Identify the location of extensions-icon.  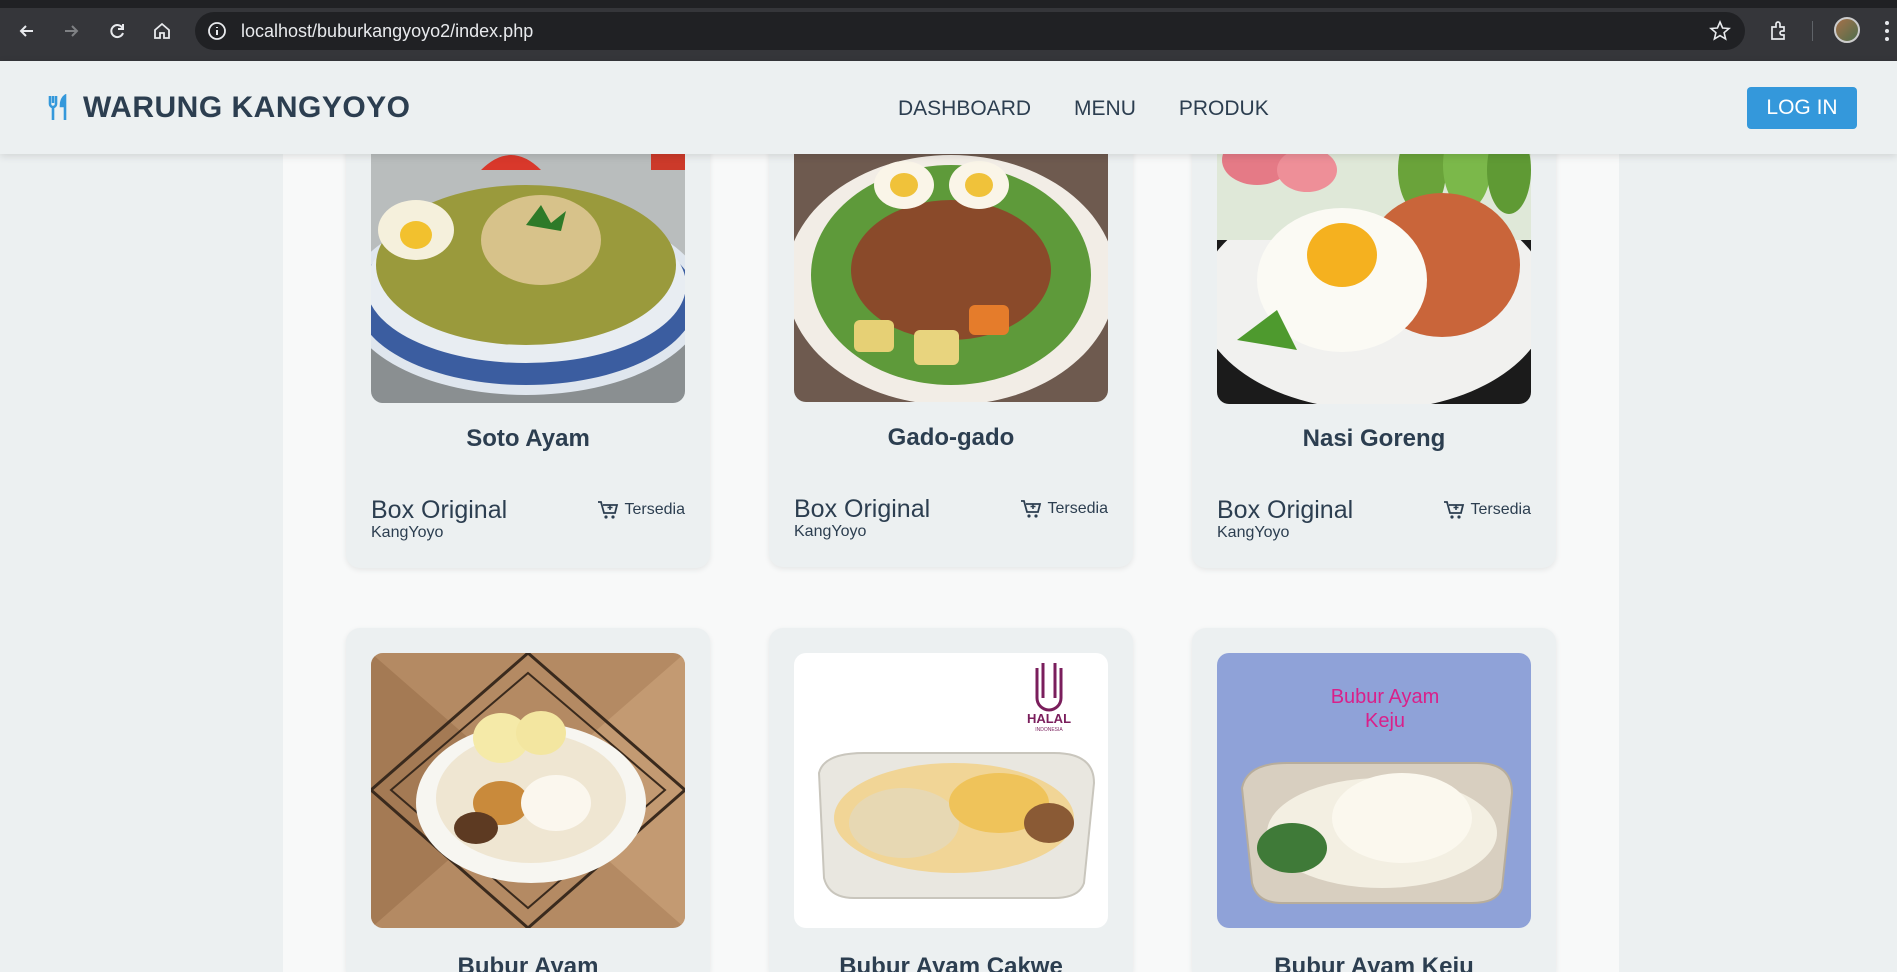
(1779, 31).